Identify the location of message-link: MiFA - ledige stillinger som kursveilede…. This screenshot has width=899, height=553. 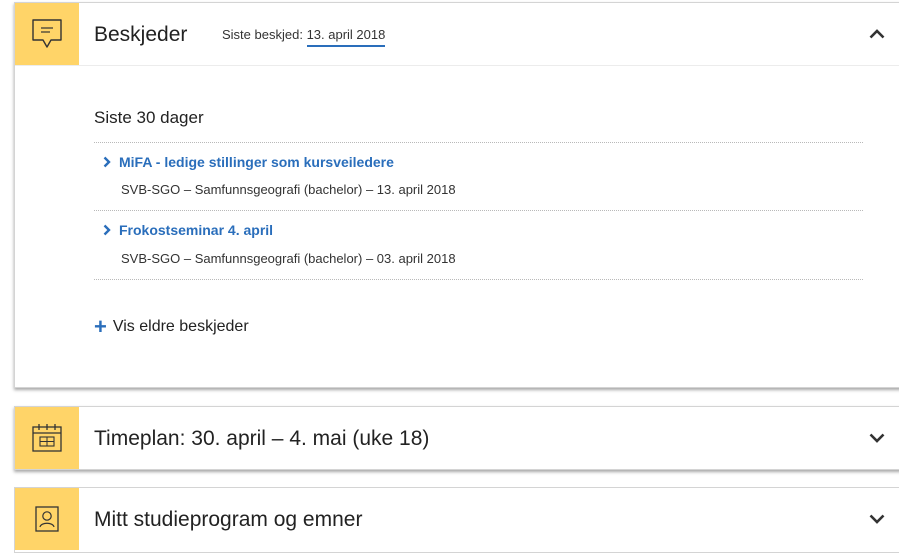
(248, 162).